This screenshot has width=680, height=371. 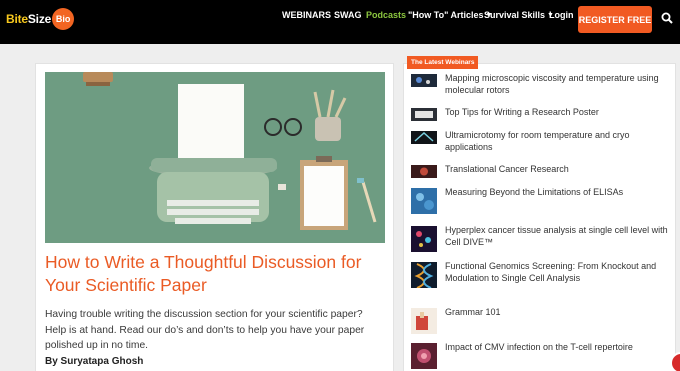 I want to click on nav-login: Login, so click(x=561, y=15).